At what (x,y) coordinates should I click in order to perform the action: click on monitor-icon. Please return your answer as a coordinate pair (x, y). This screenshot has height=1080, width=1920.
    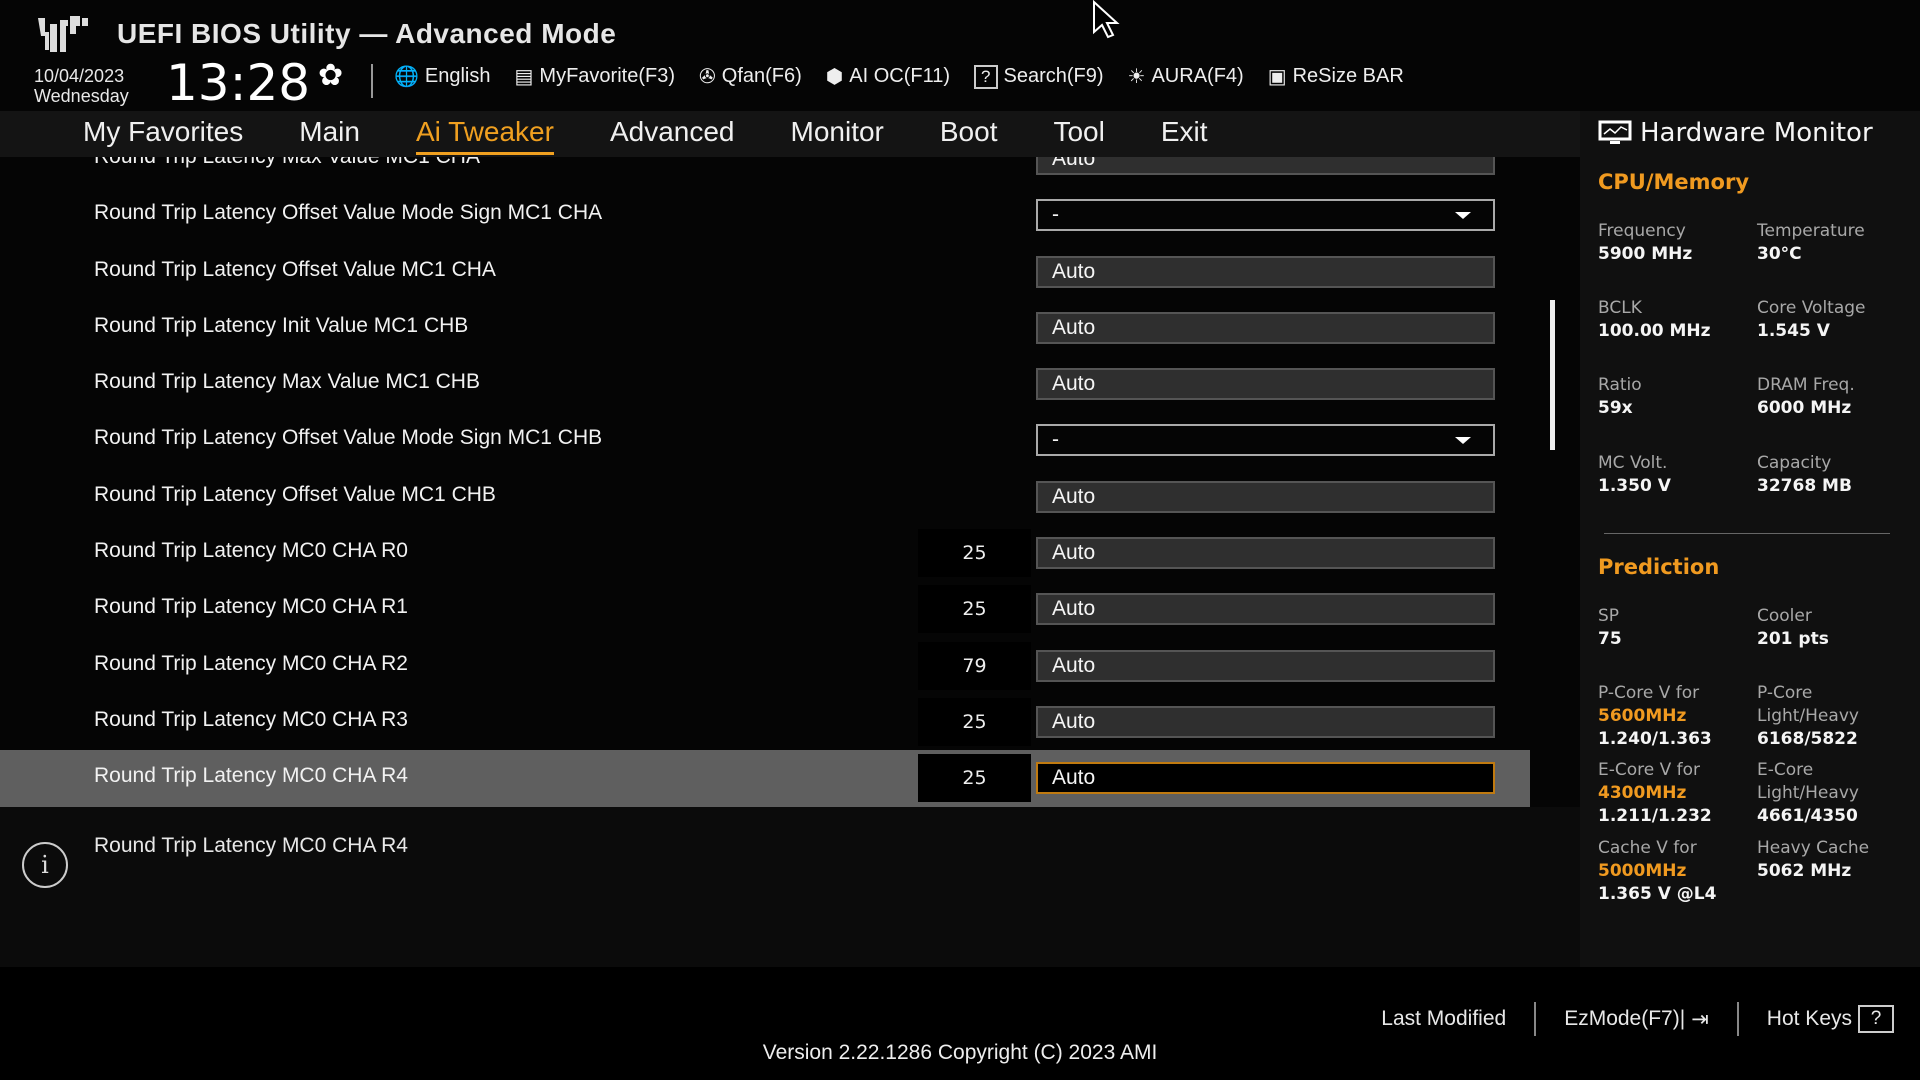
    Looking at the image, I should click on (1615, 132).